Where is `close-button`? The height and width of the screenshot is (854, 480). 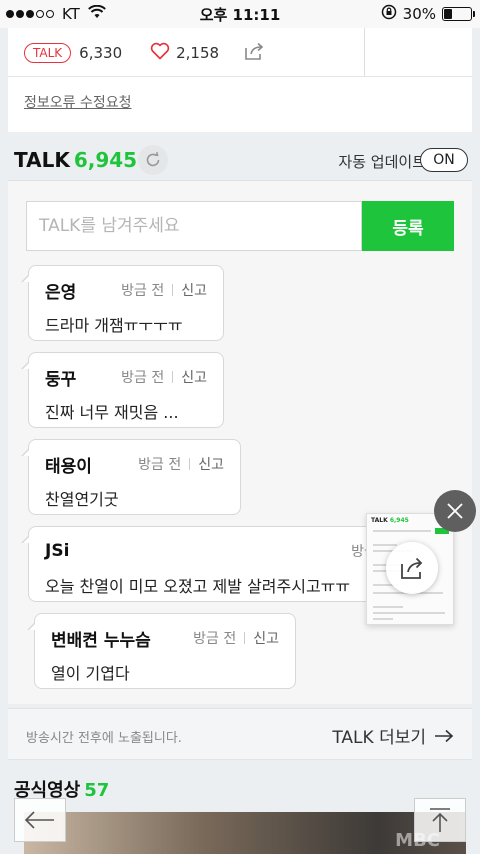
close-button is located at coordinates (455, 511).